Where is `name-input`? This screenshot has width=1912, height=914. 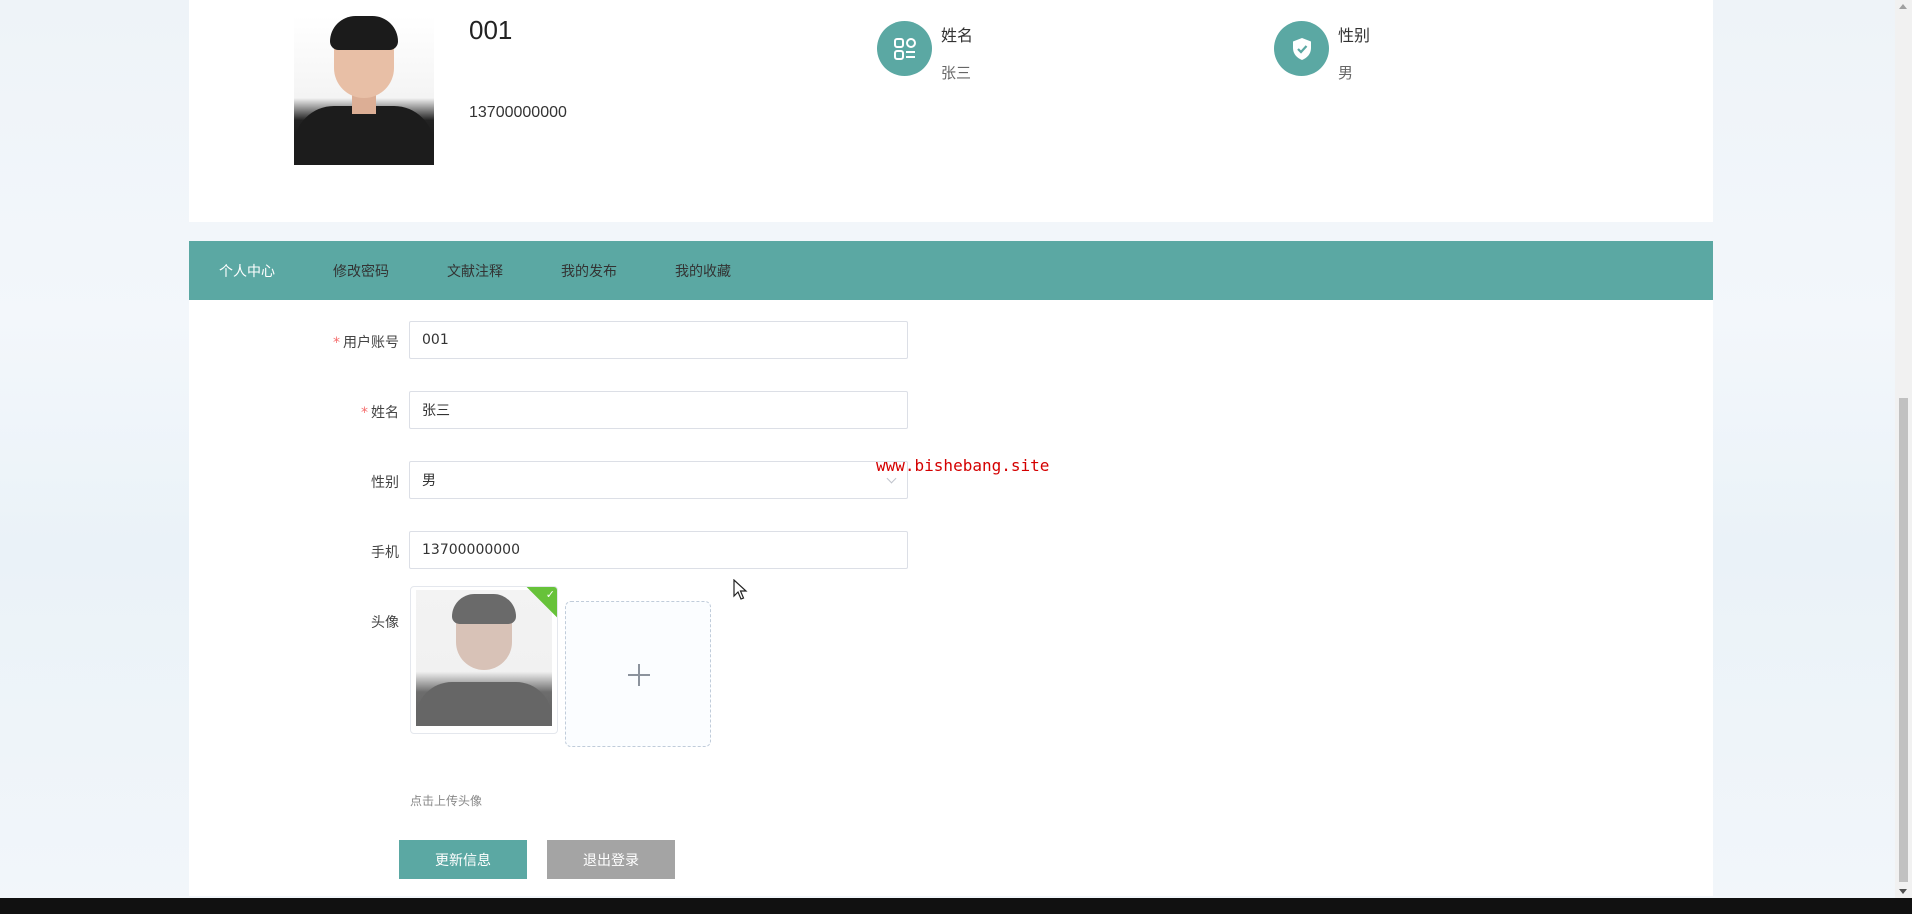 name-input is located at coordinates (658, 410).